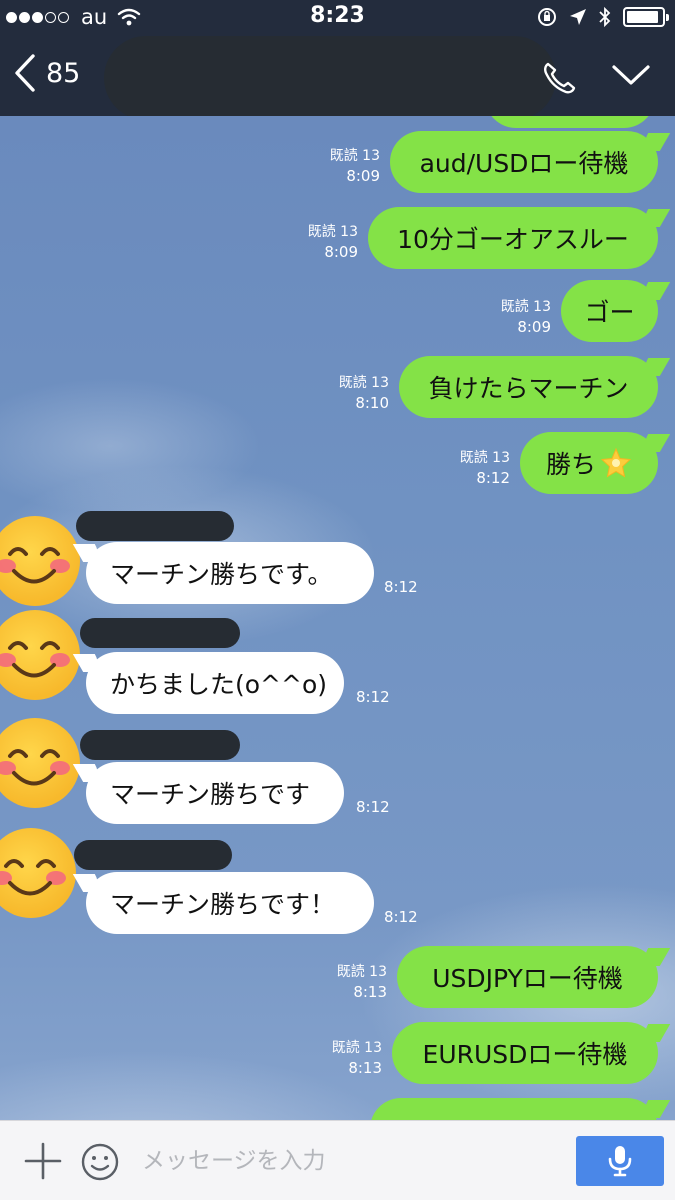 This screenshot has height=1200, width=675. I want to click on message-text: 負けたらマーチン, so click(528, 388).